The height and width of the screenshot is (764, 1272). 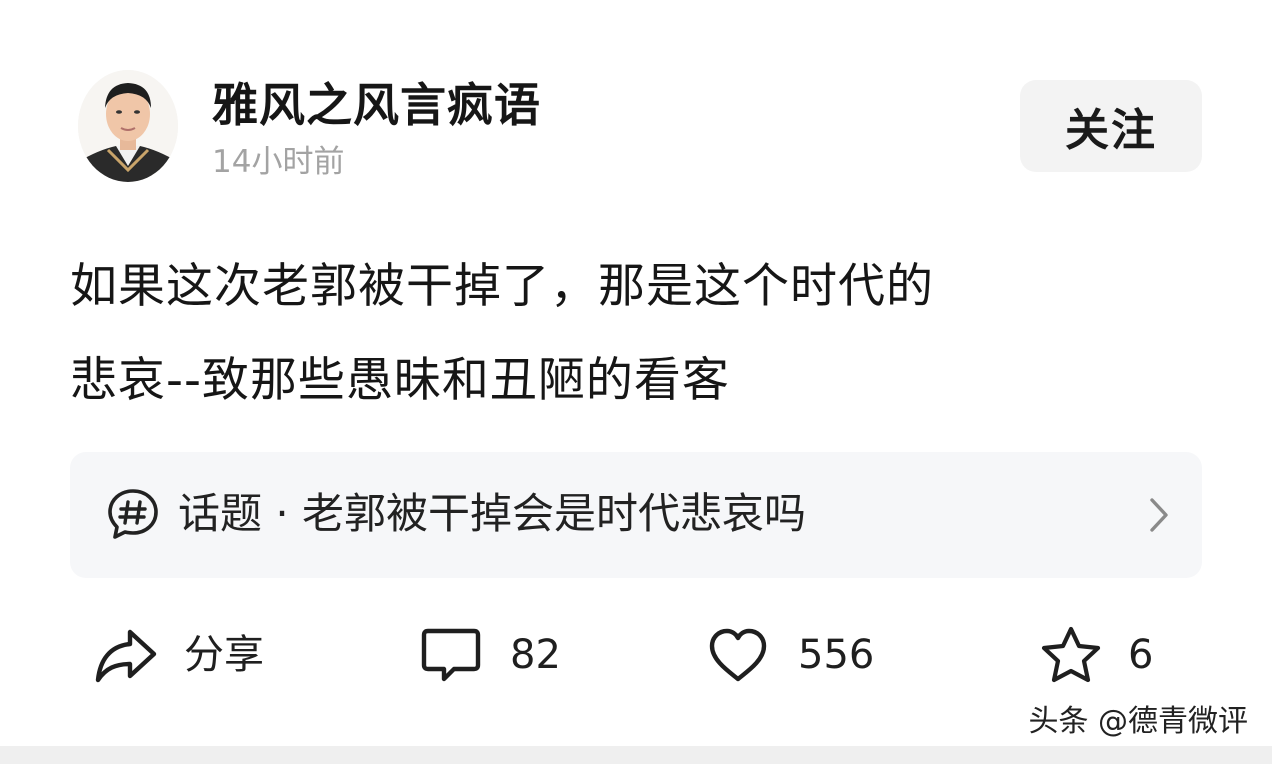 What do you see at coordinates (502, 286) in the screenshot?
I see `post-text-line-1: 如果这次老郭被干掉了，那是这个时代的` at bounding box center [502, 286].